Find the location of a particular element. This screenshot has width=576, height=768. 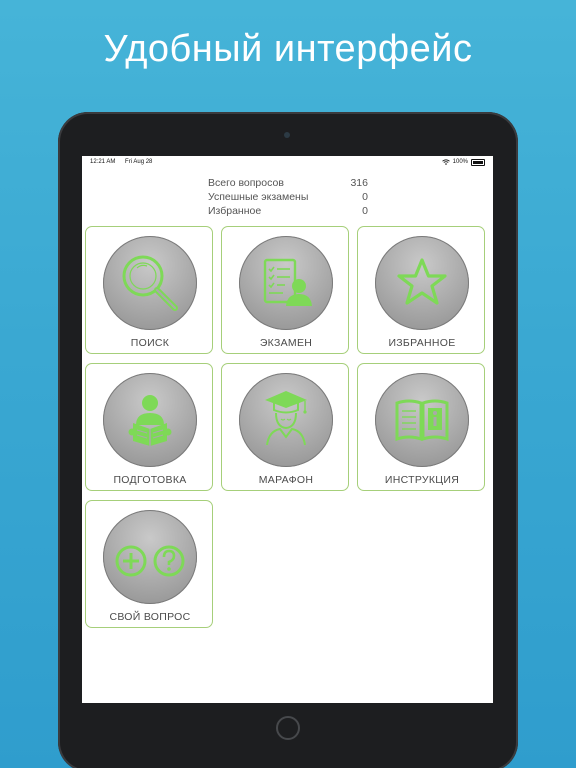

tile-search: ПОИСК is located at coordinates (149, 290).